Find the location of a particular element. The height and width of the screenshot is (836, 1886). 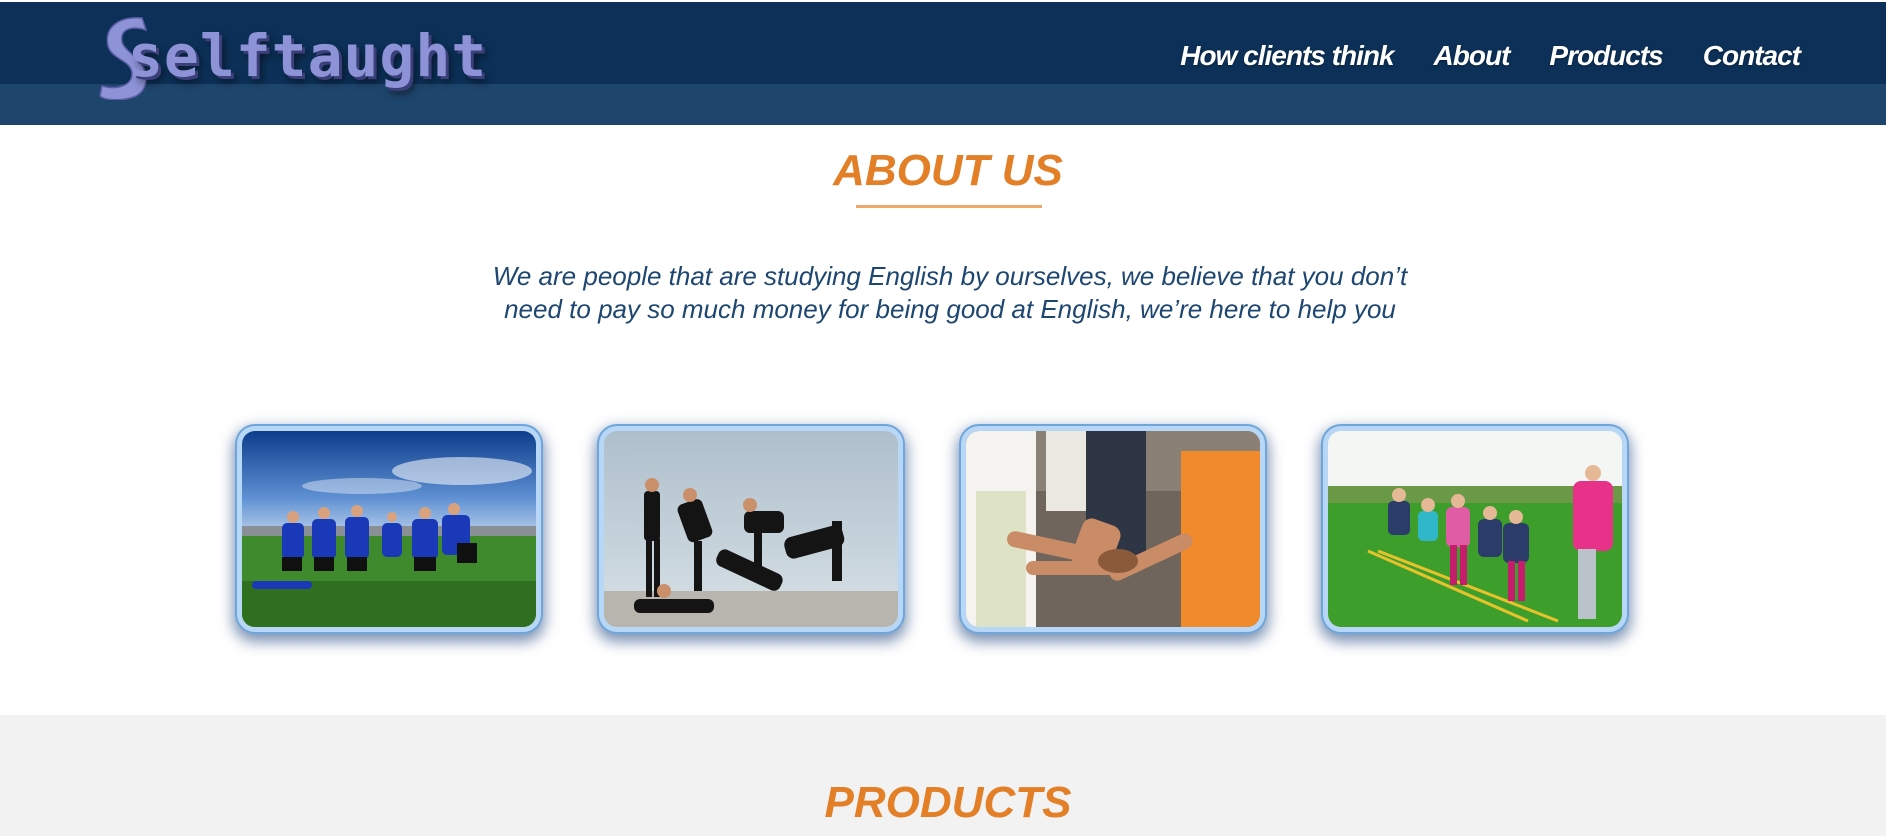

nav-contact: Contact is located at coordinates (1752, 56).